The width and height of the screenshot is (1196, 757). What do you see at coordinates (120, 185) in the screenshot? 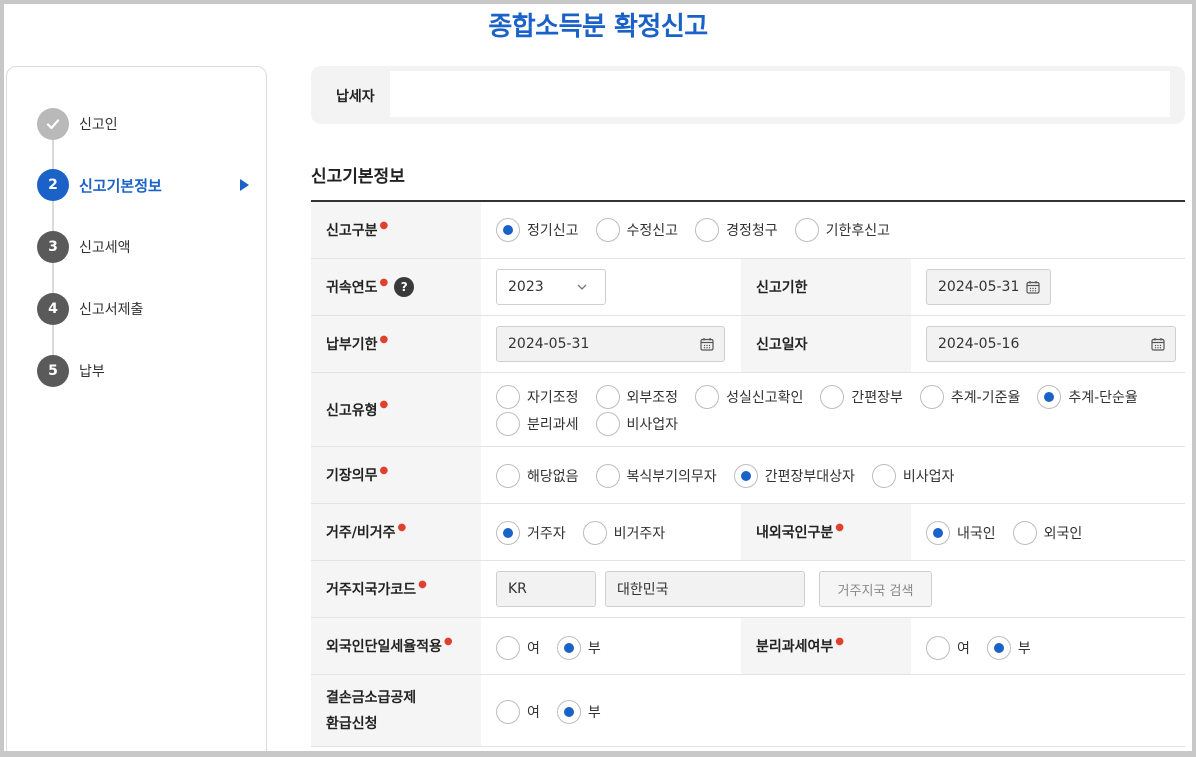
I see `step-label: 신고기본정보` at bounding box center [120, 185].